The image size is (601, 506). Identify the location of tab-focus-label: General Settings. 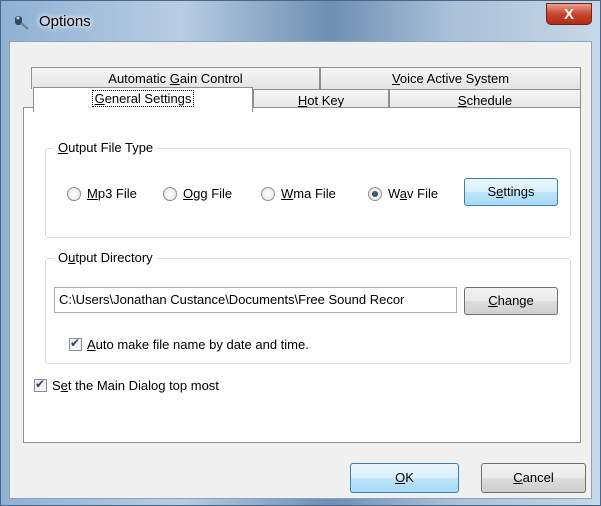
(143, 98).